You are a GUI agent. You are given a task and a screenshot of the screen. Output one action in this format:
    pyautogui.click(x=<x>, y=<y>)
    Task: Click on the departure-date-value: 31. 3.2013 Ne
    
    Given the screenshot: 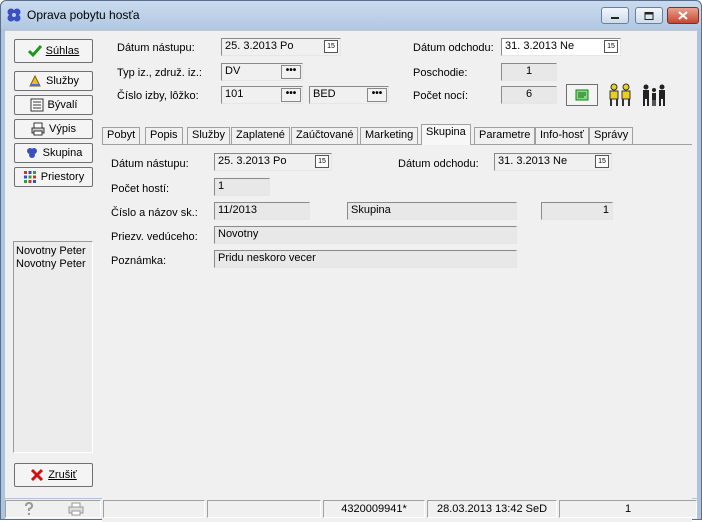 What is the action you would take?
    pyautogui.click(x=540, y=46)
    